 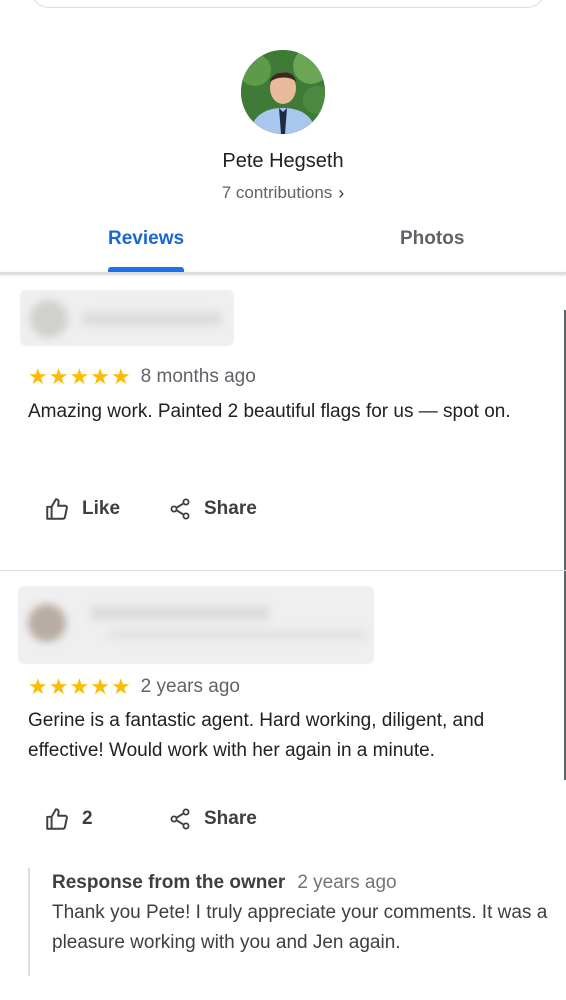 I want to click on review-divider, so click(x=283, y=570).